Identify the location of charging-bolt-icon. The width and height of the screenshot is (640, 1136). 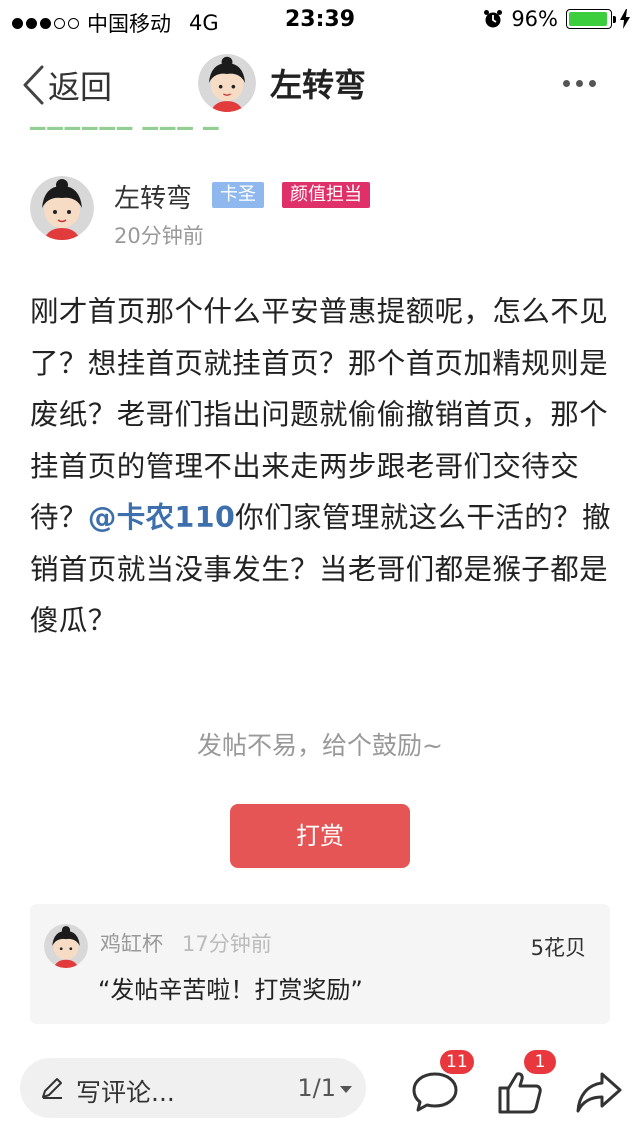
(625, 19).